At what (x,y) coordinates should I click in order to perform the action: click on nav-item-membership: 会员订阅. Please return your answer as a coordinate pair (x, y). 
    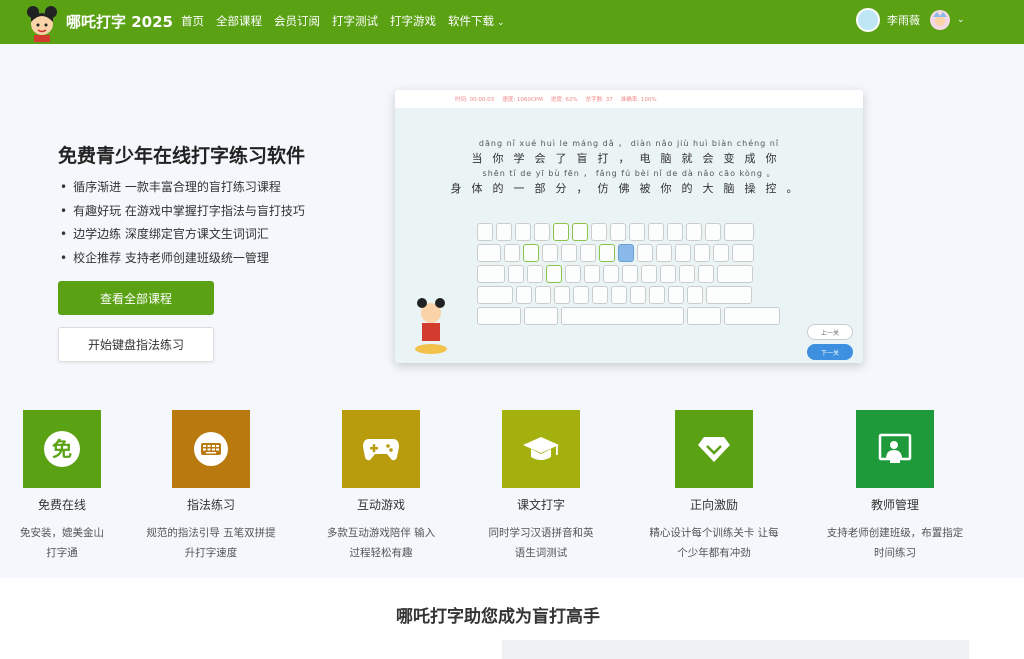
    Looking at the image, I should click on (297, 21).